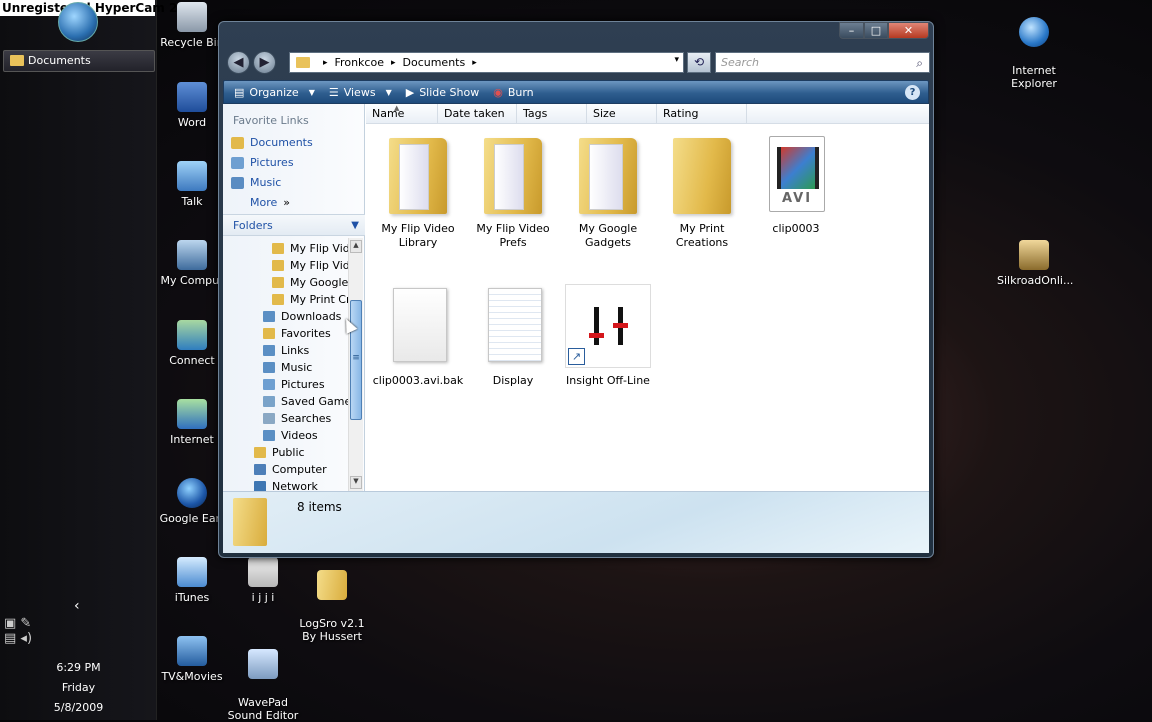 Image resolution: width=1152 pixels, height=722 pixels. What do you see at coordinates (299, 469) in the screenshot?
I see `tree-item-label: Computer` at bounding box center [299, 469].